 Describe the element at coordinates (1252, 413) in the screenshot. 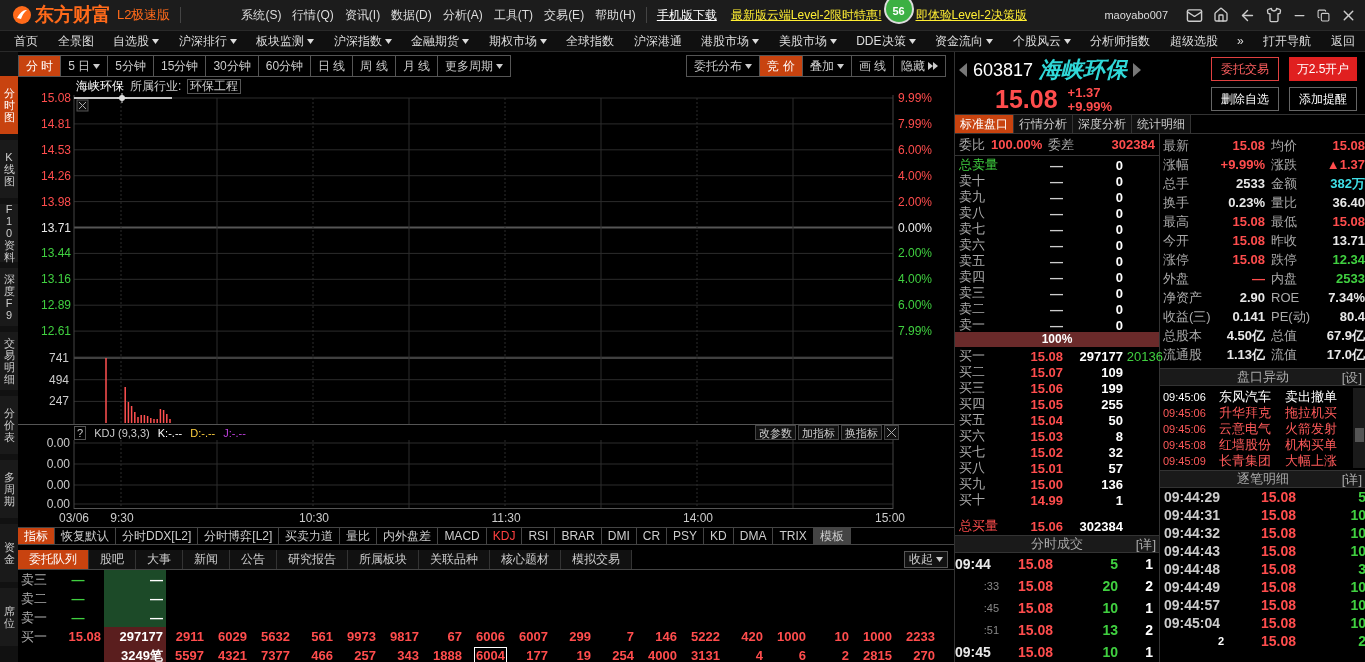

I see `alert-stock: 升华拜克` at that location.